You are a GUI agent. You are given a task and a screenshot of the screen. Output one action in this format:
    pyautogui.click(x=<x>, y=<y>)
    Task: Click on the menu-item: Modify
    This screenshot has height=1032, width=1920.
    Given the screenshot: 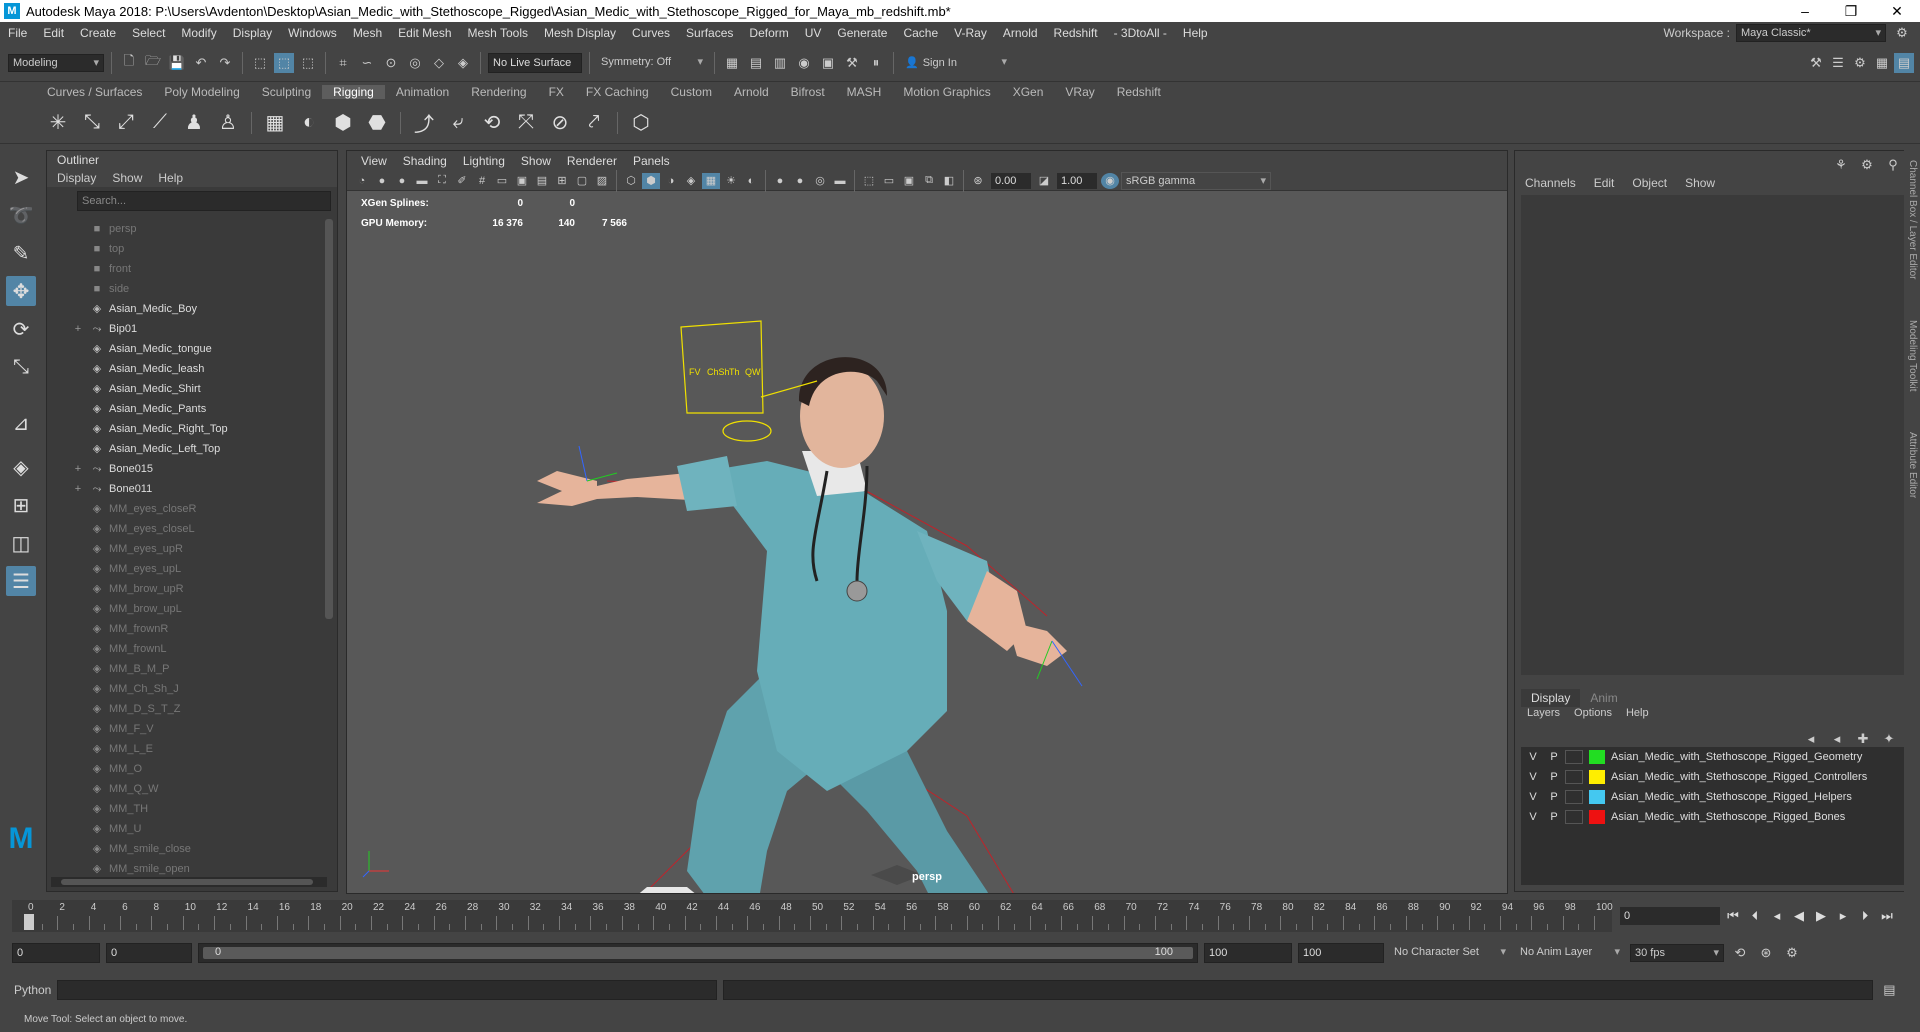 What is the action you would take?
    pyautogui.click(x=198, y=33)
    